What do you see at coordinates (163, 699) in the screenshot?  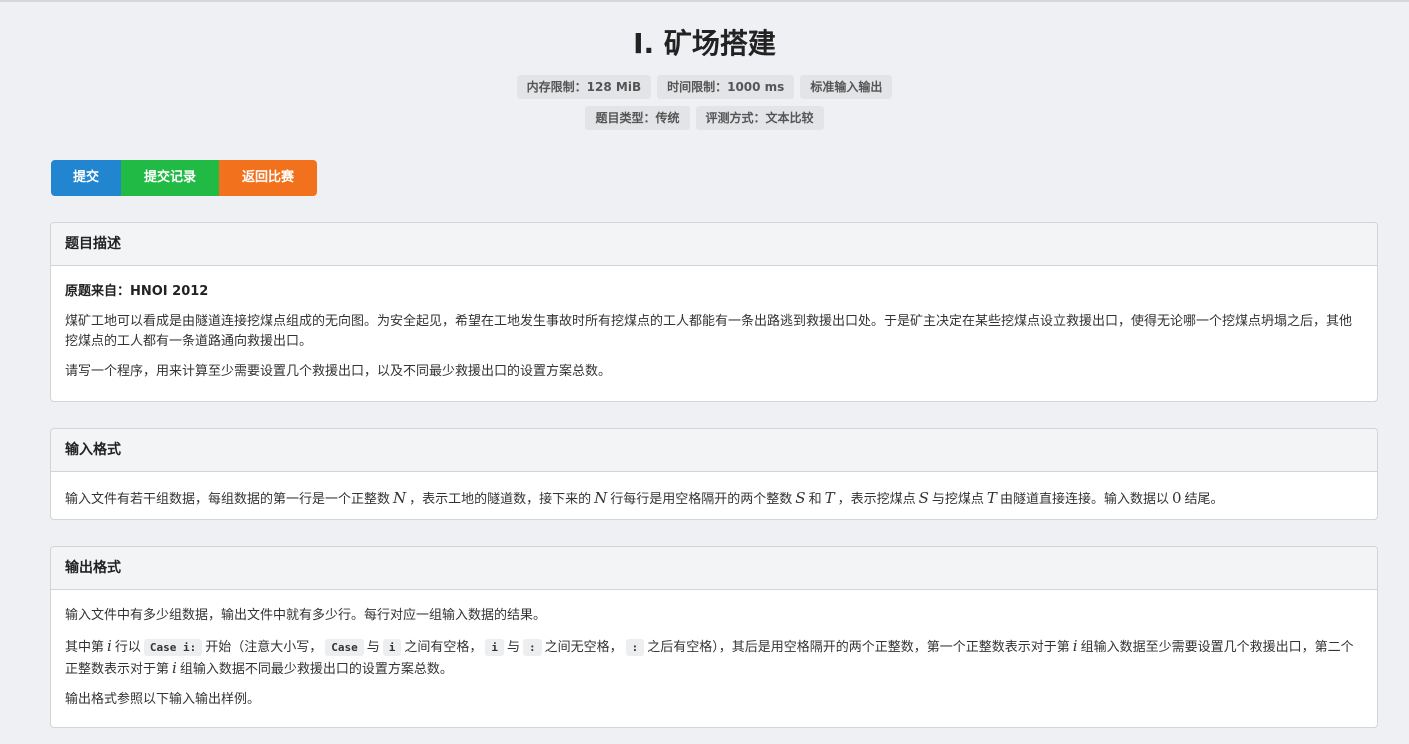 I see `output-format-paragraph: 输出格式参照以下输入输出样例。` at bounding box center [163, 699].